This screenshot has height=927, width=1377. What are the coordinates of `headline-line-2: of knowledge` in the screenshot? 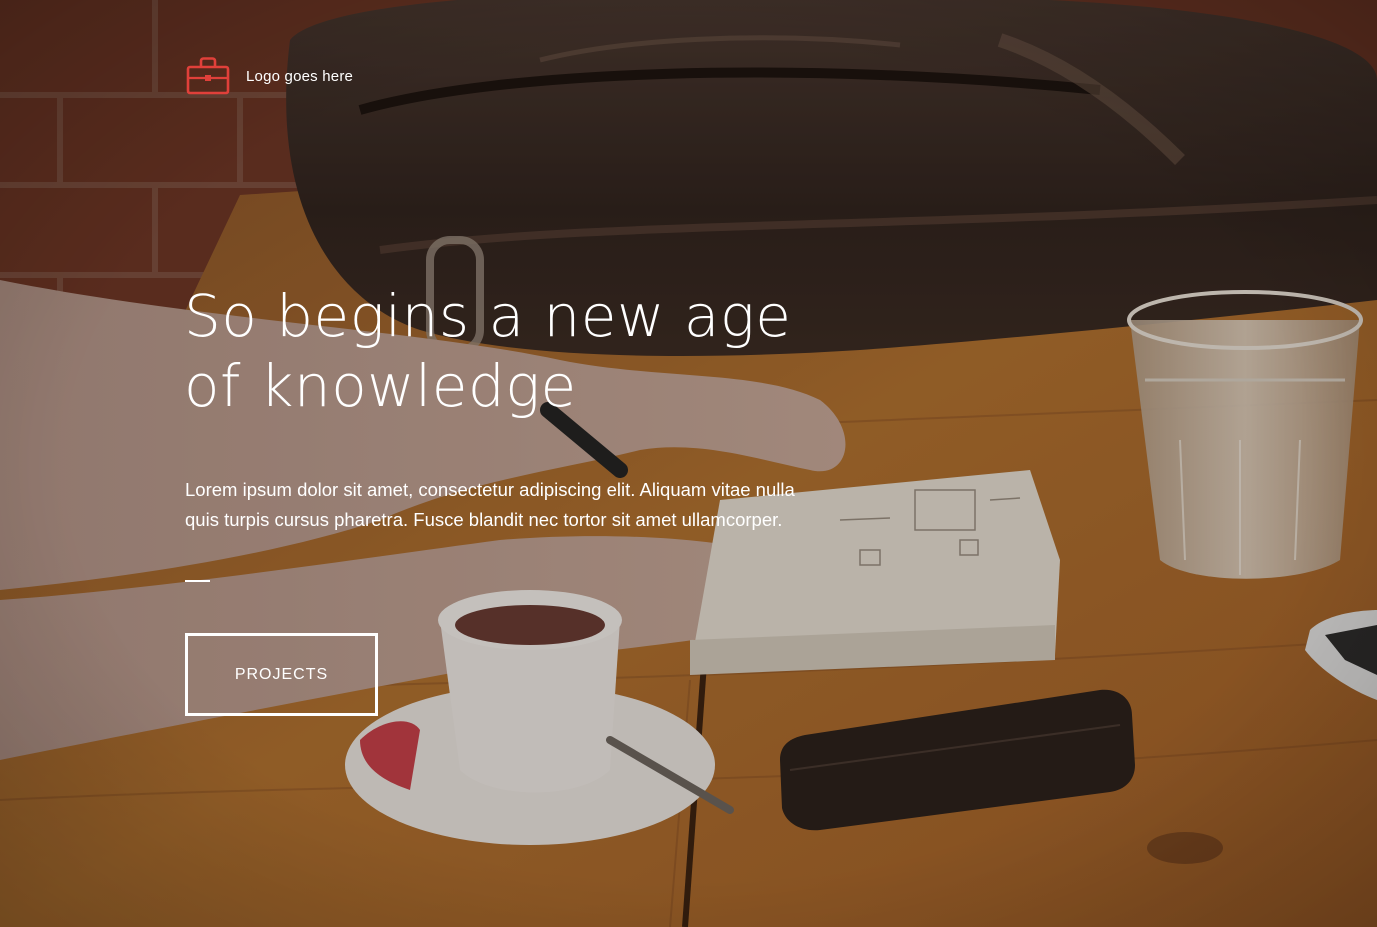 It's located at (380, 386).